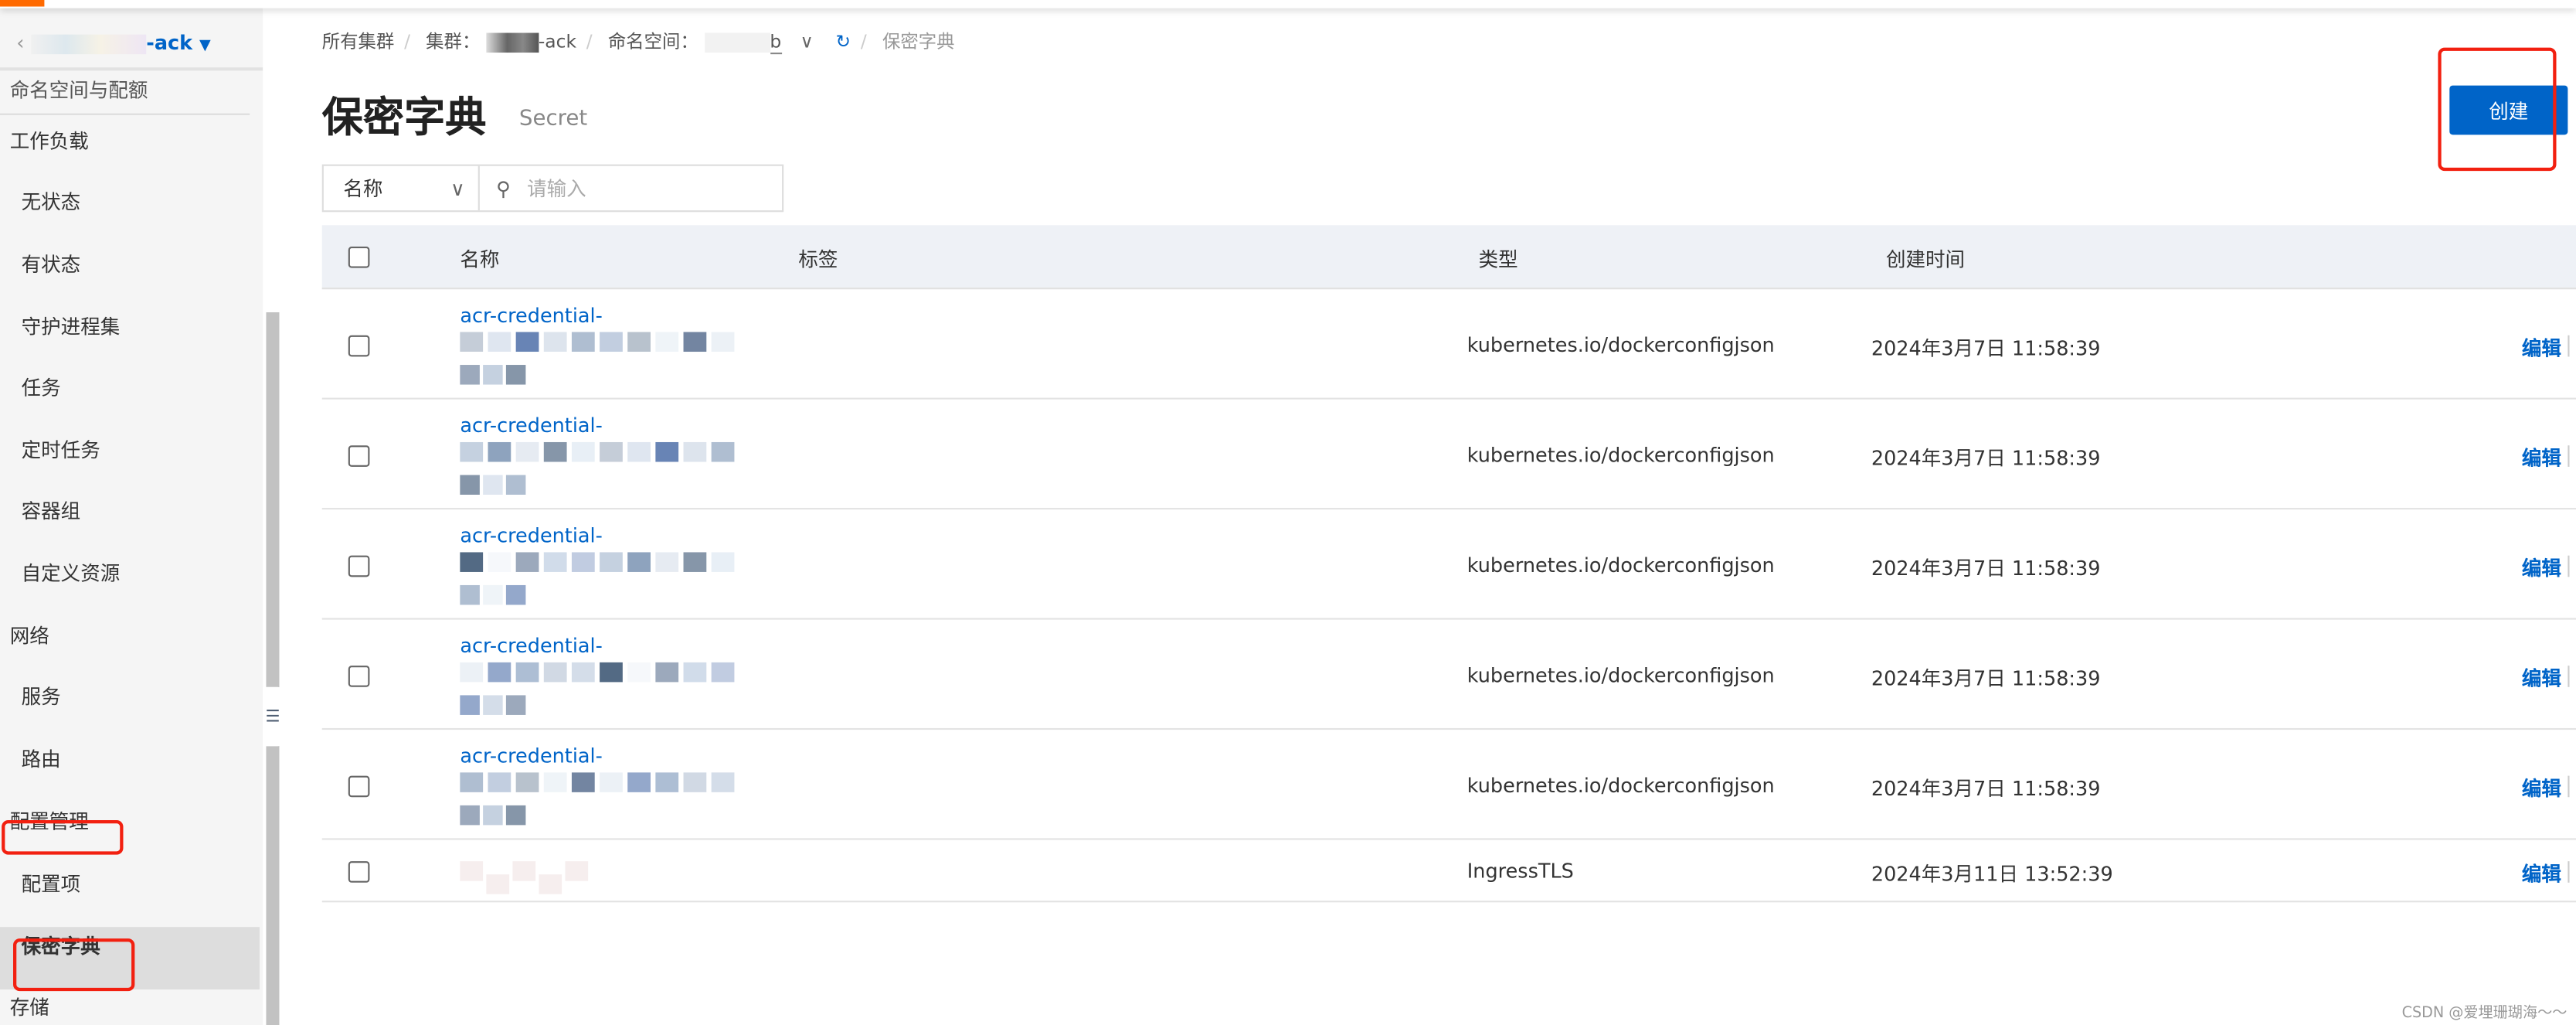  I want to click on sidebar-item-14: 存储, so click(29, 1008).